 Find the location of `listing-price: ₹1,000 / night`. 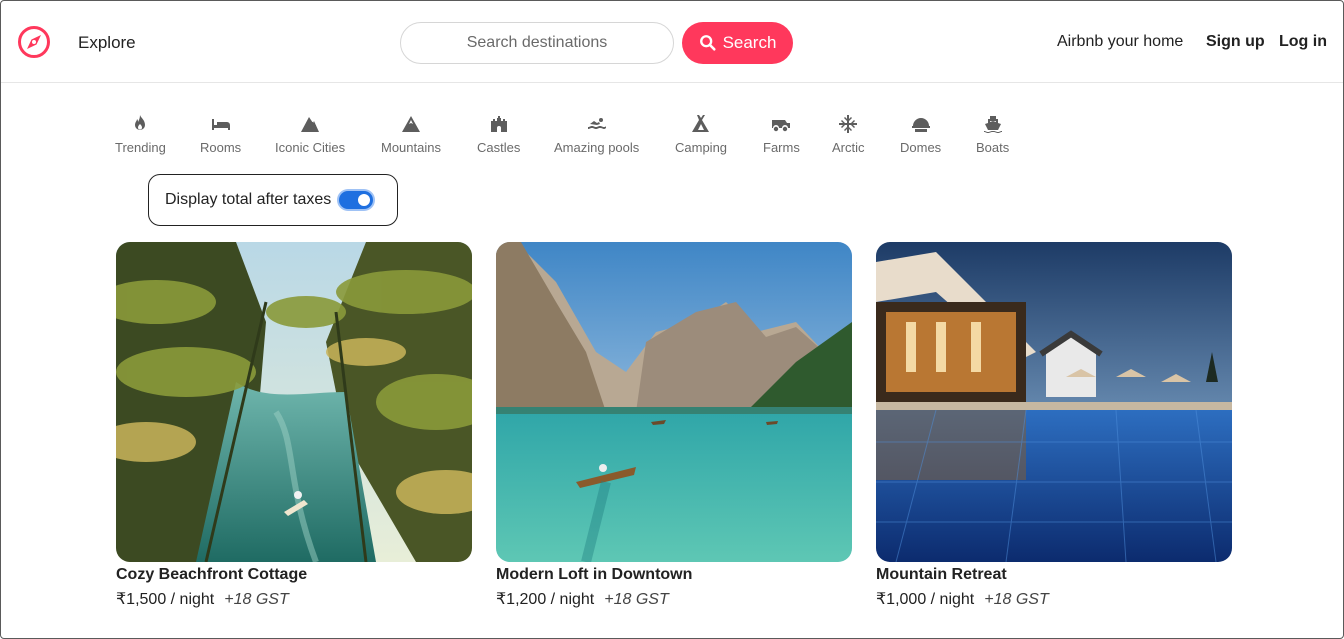

listing-price: ₹1,000 / night is located at coordinates (925, 599).